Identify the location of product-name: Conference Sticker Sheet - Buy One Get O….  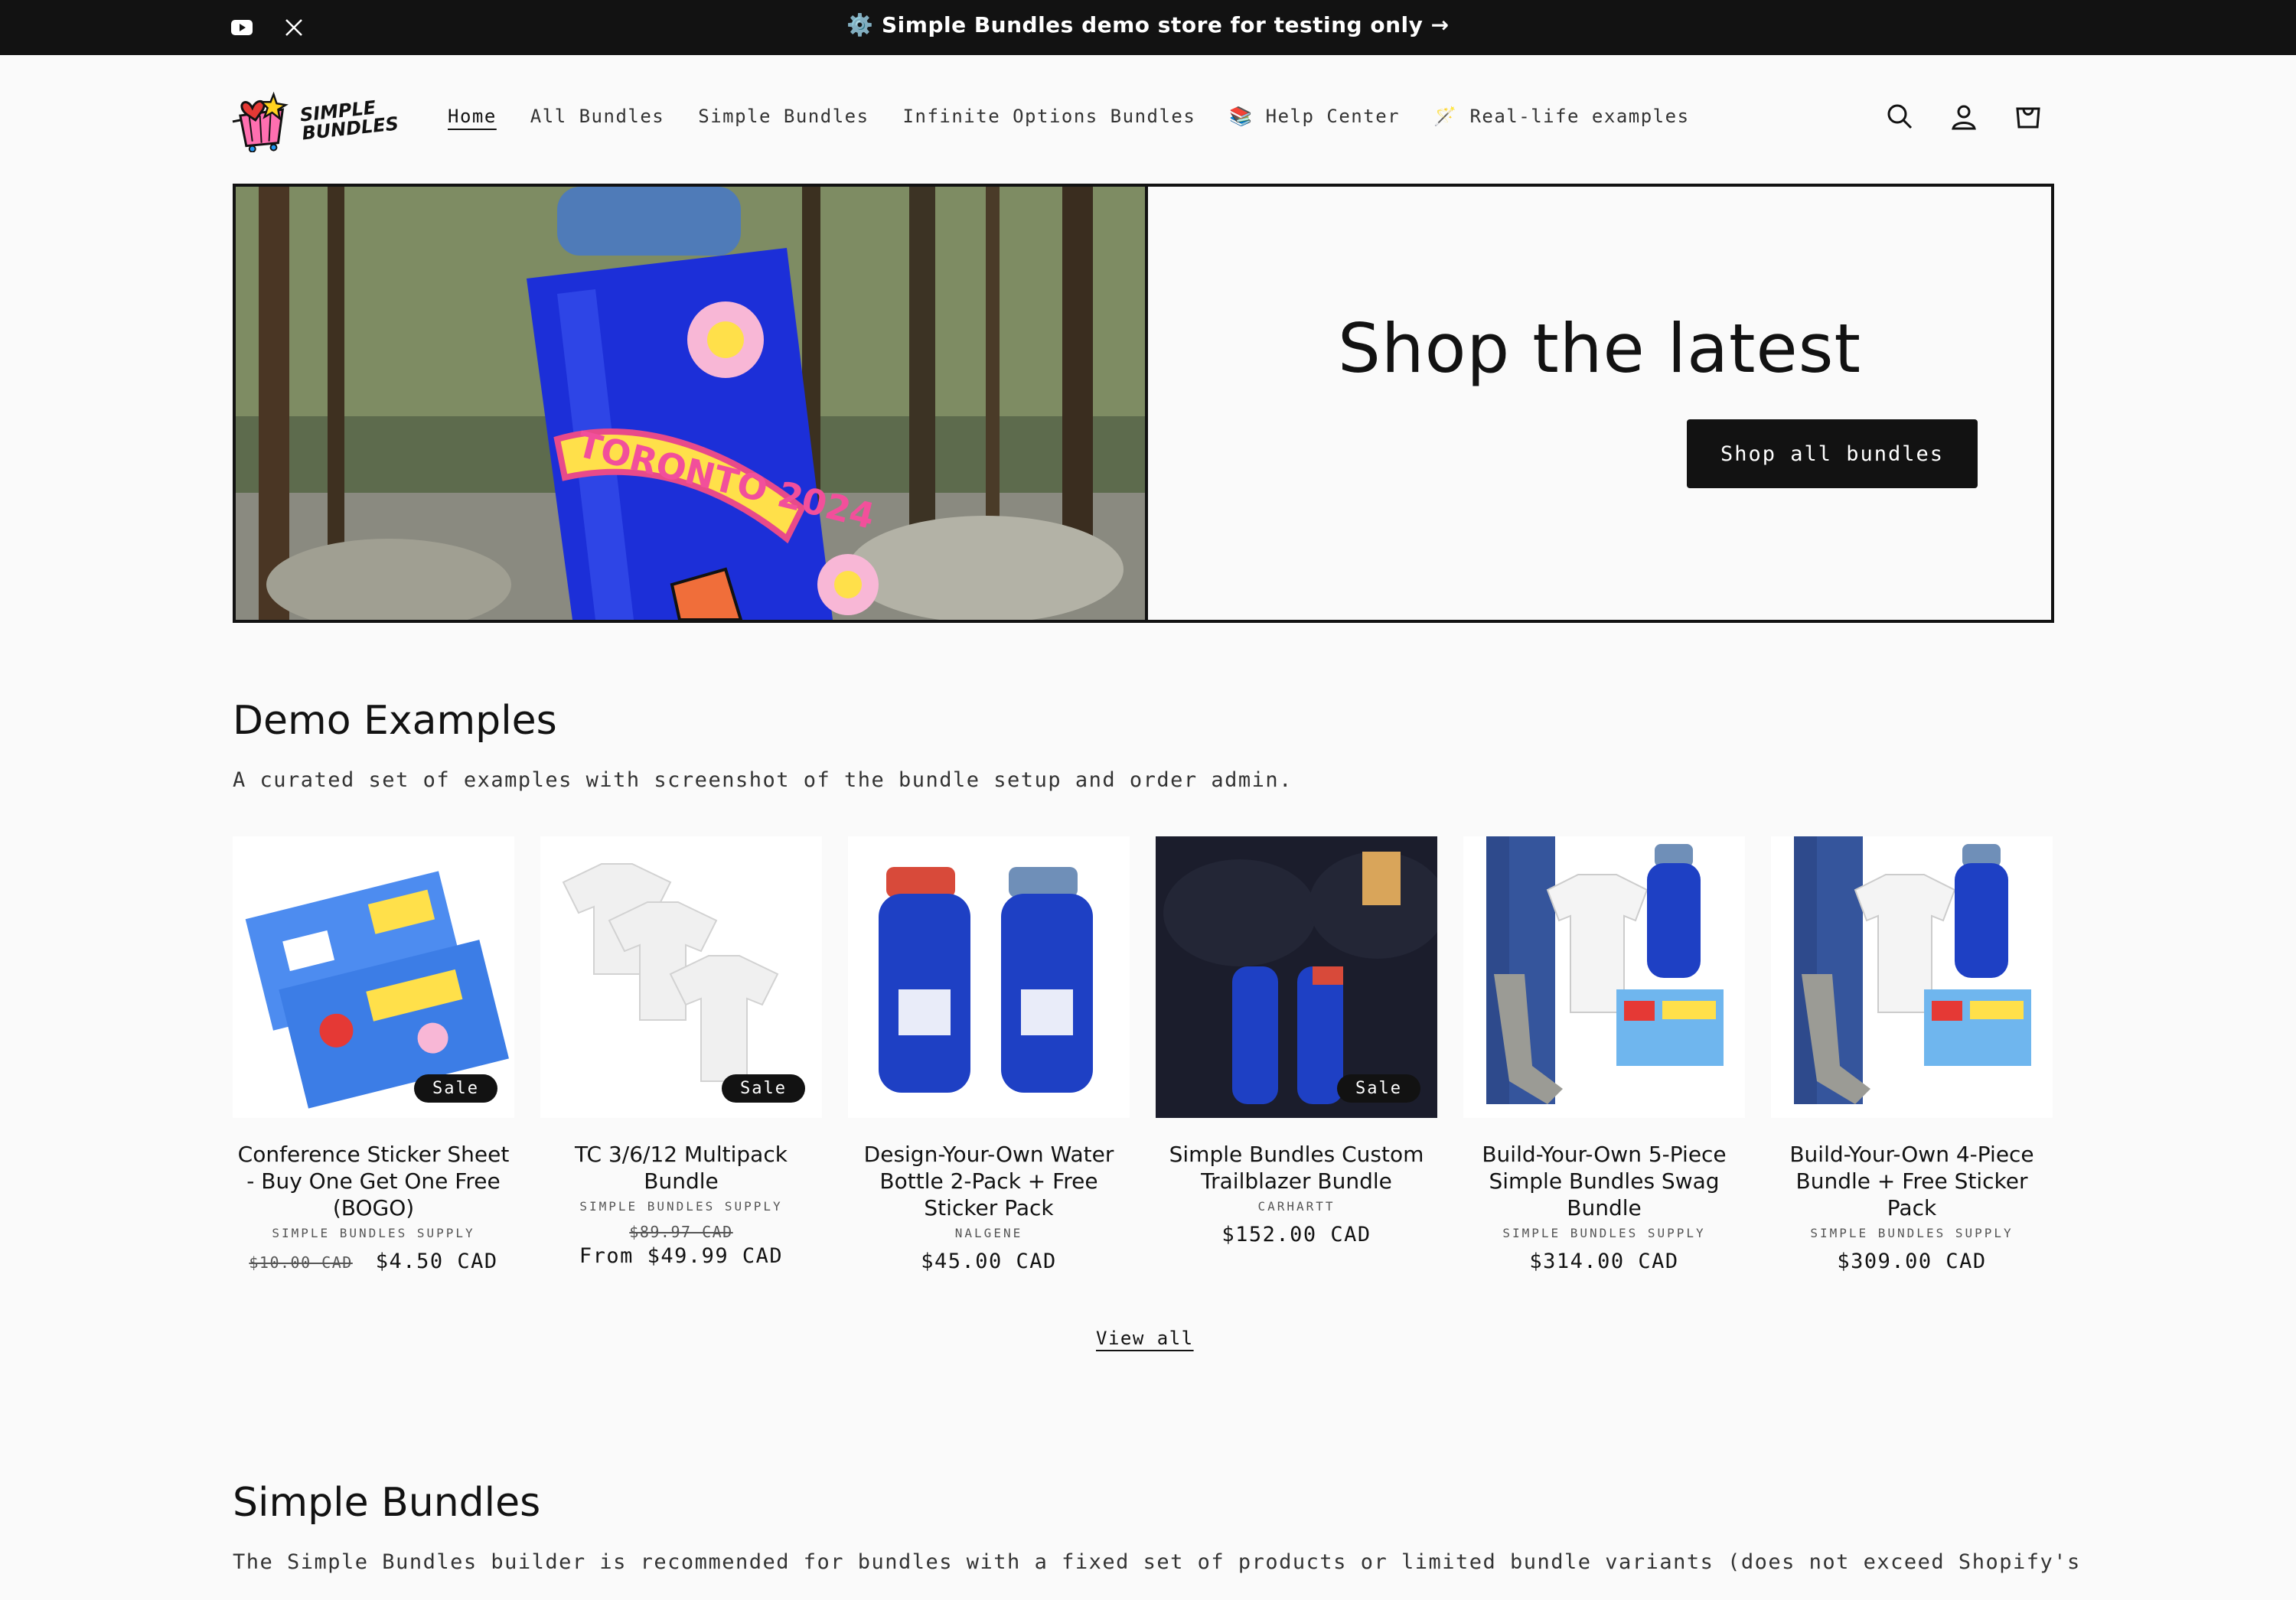
(373, 1181).